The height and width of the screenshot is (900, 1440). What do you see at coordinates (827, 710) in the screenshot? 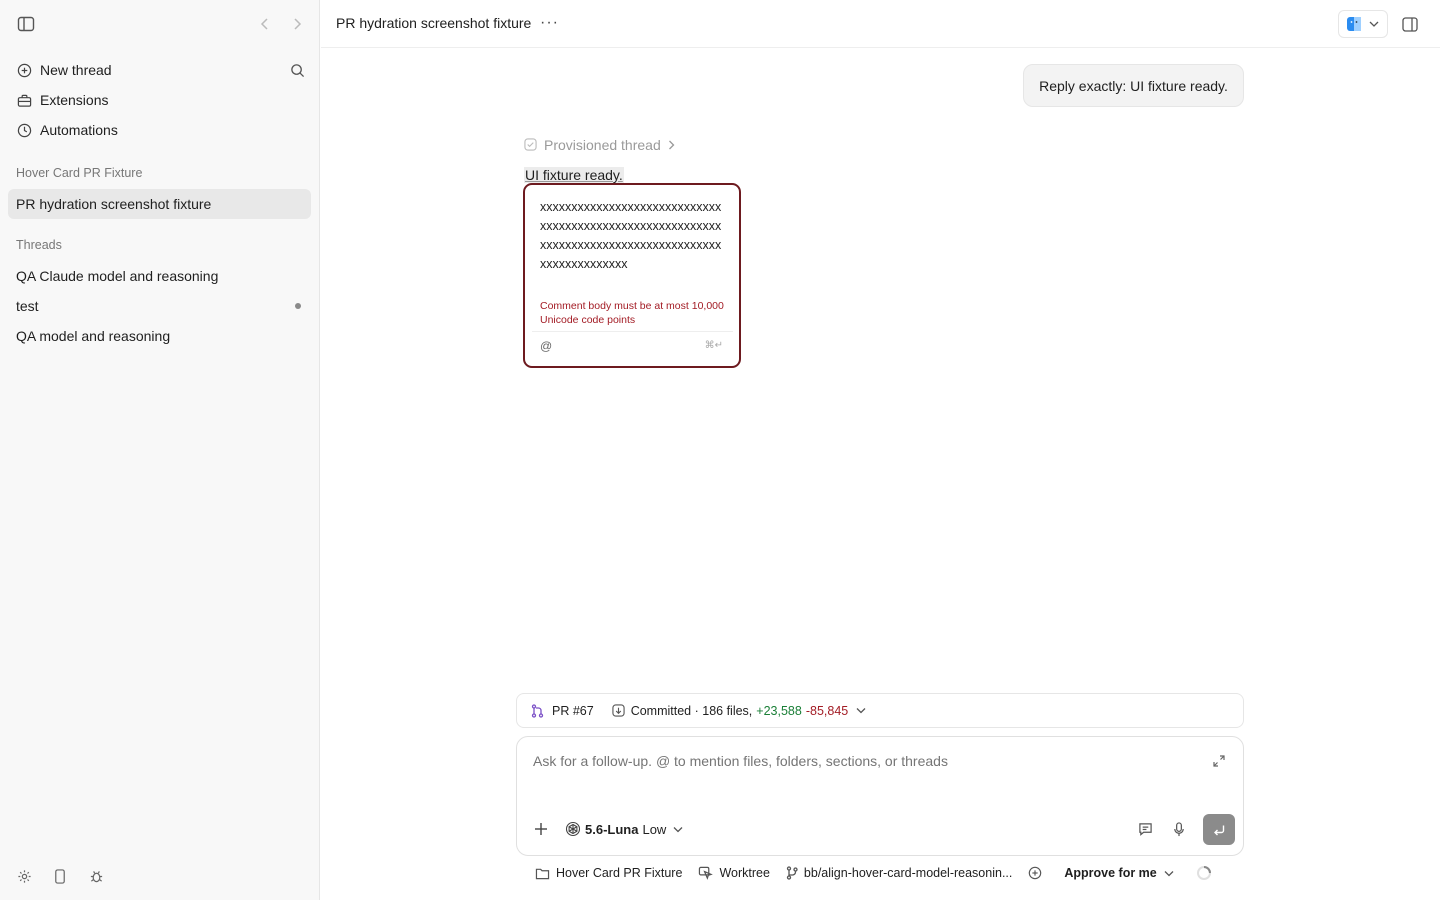
I see `deletions-count: -85,845` at bounding box center [827, 710].